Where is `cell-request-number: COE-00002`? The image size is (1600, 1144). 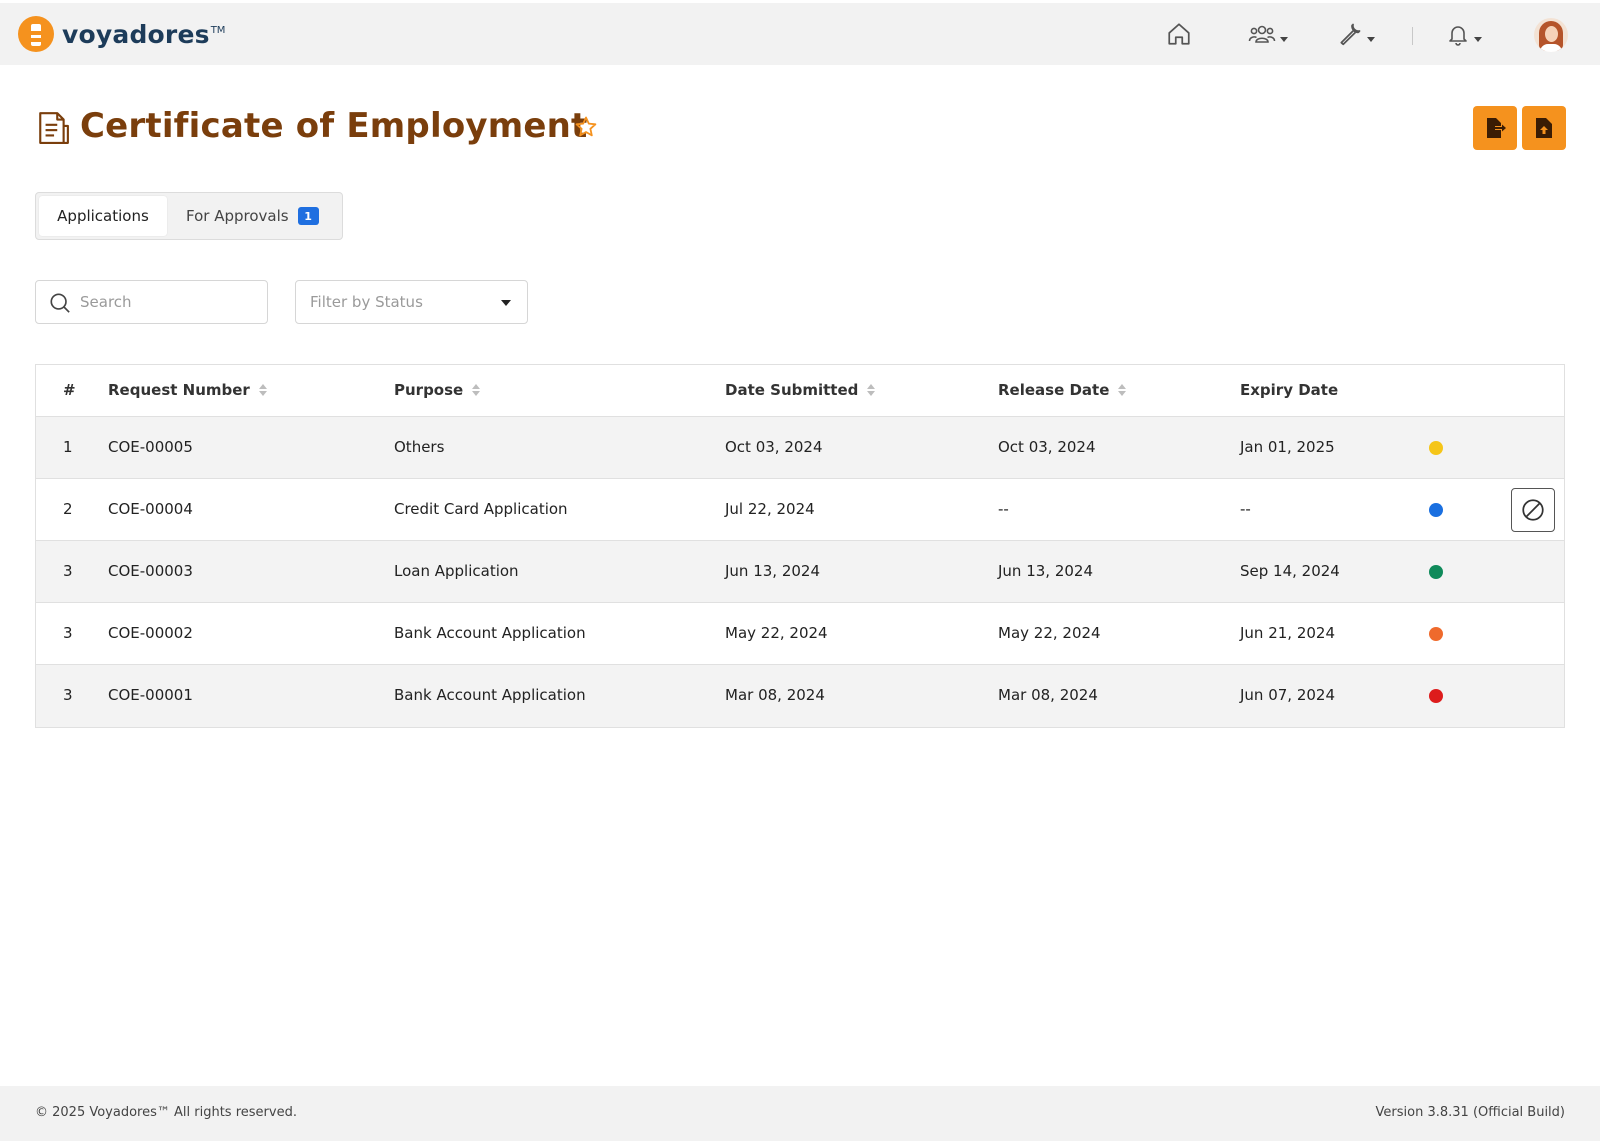 cell-request-number: COE-00002 is located at coordinates (150, 633).